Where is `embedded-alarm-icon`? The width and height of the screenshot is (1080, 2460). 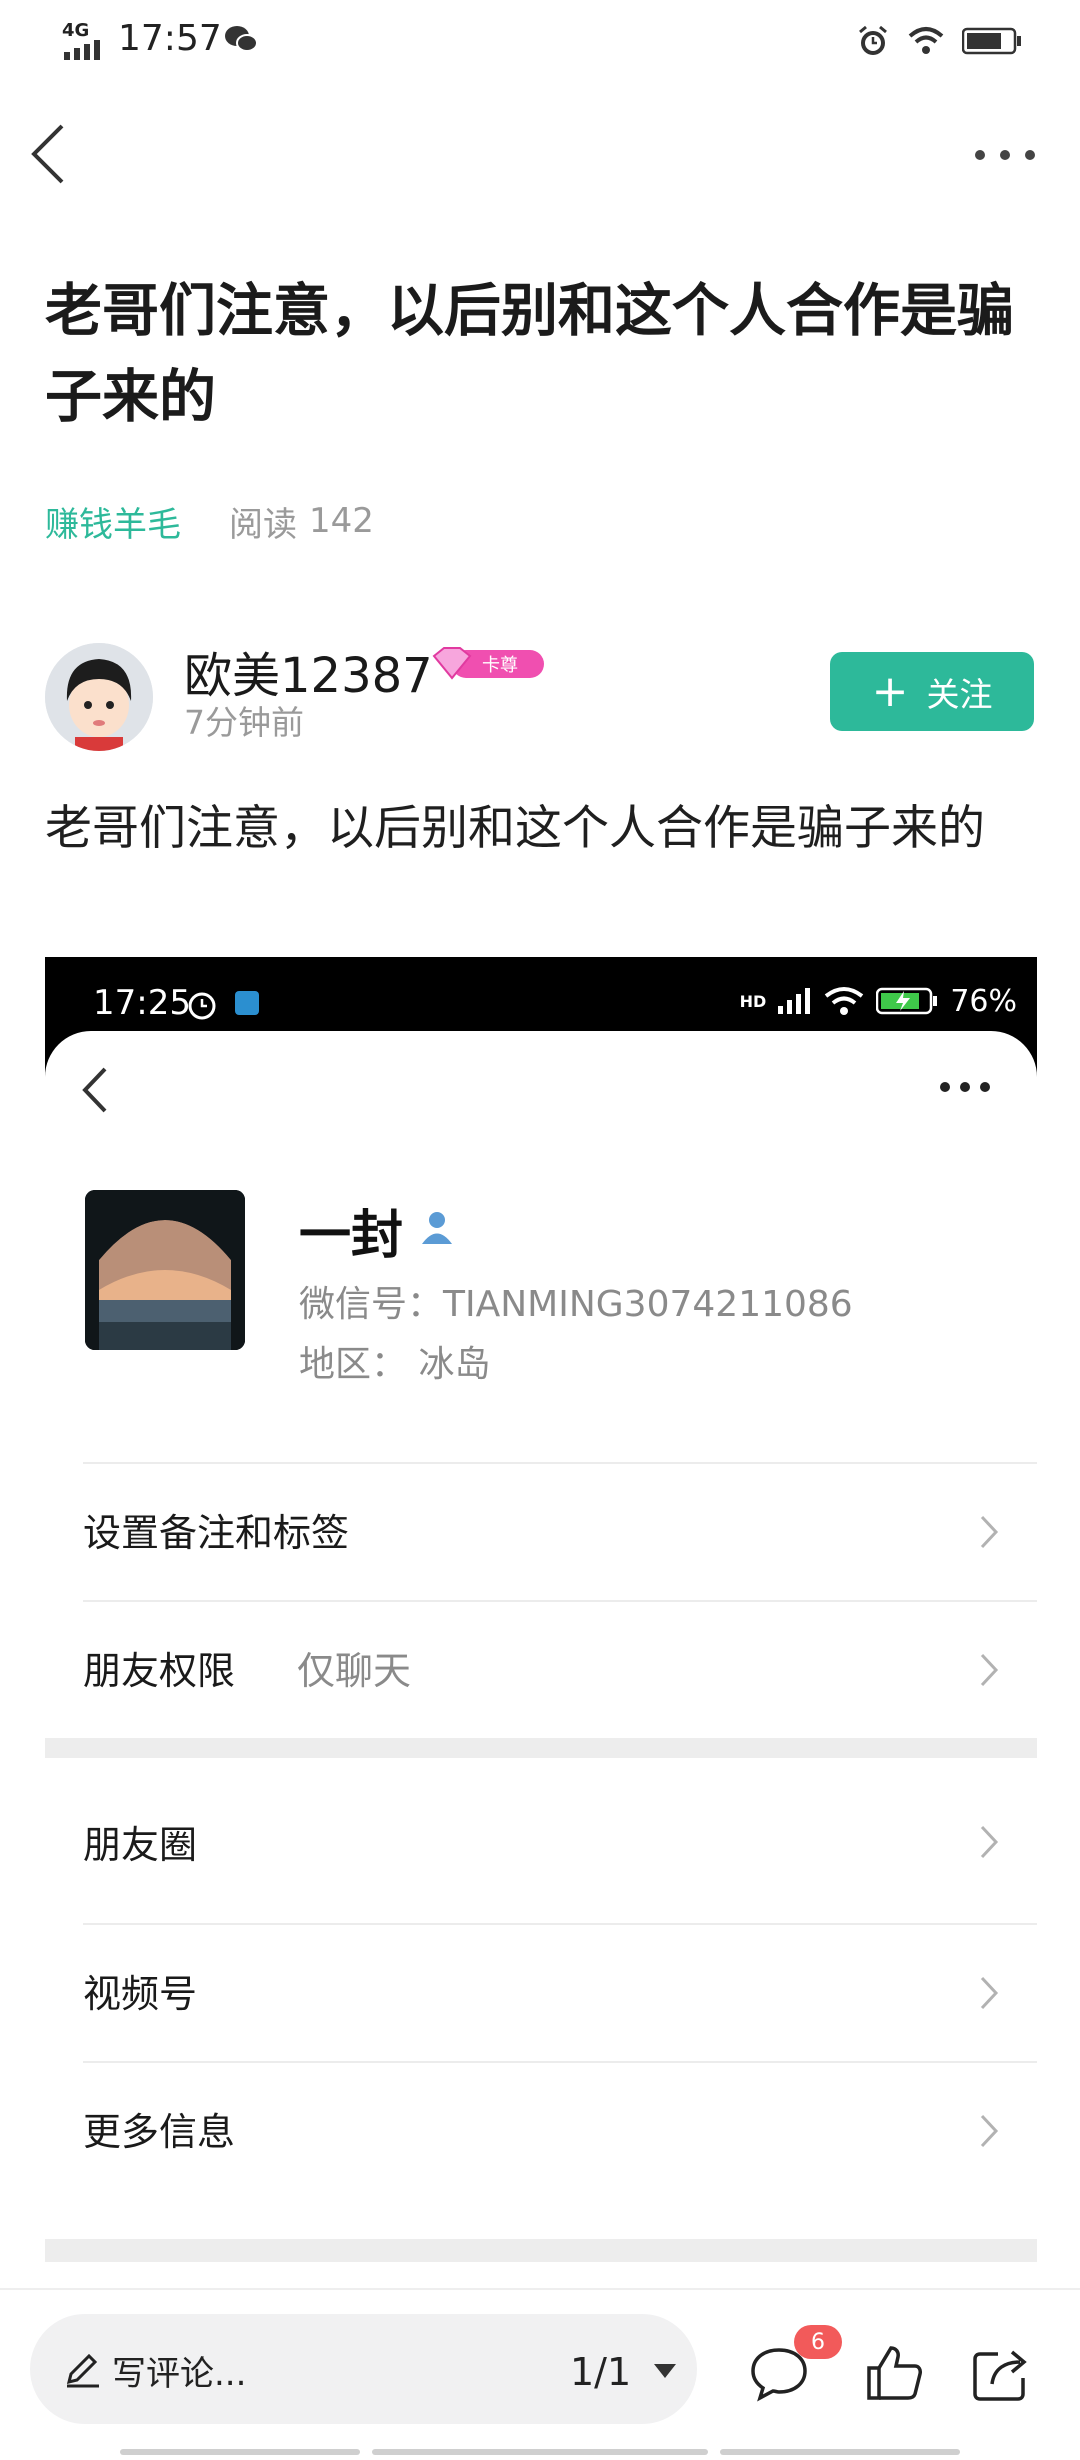 embedded-alarm-icon is located at coordinates (202, 1006).